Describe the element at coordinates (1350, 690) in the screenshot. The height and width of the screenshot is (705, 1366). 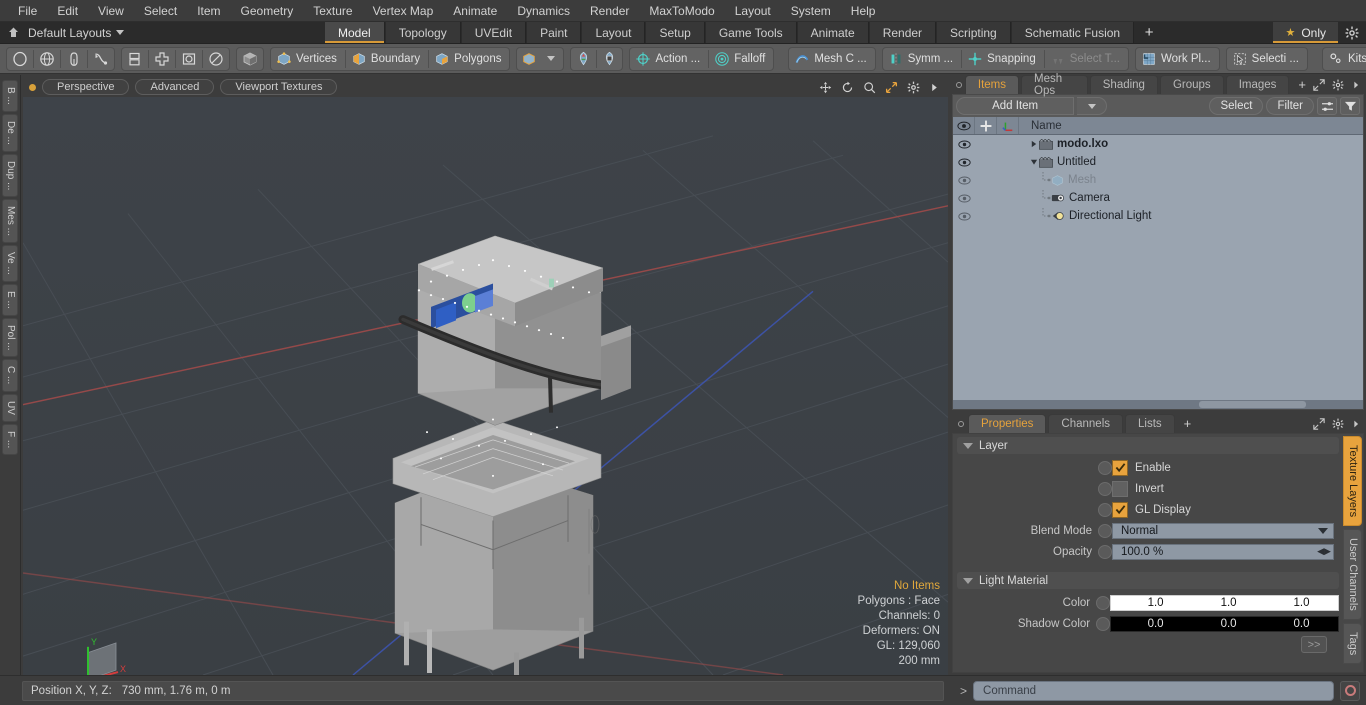
I see `record-icon` at that location.